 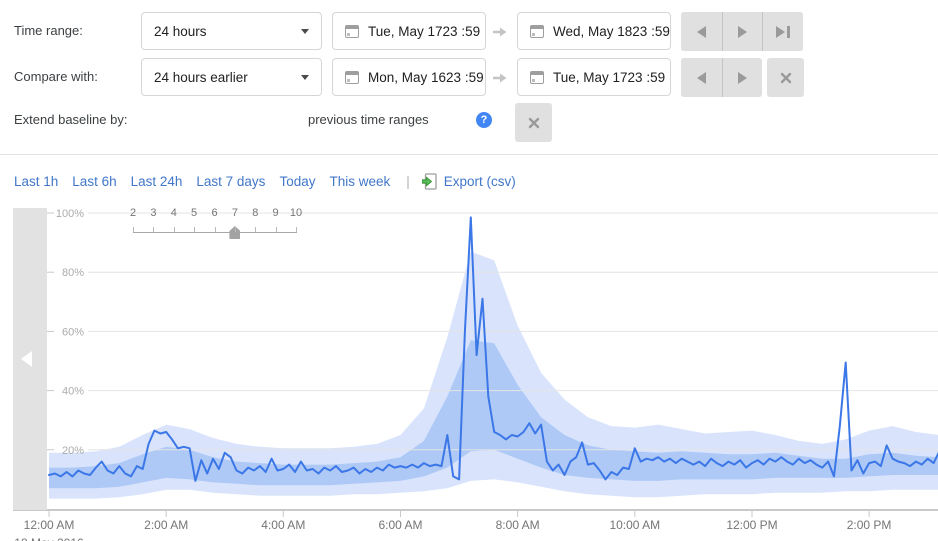 I want to click on compare-with-select: 24 hours earlier, so click(x=231, y=77).